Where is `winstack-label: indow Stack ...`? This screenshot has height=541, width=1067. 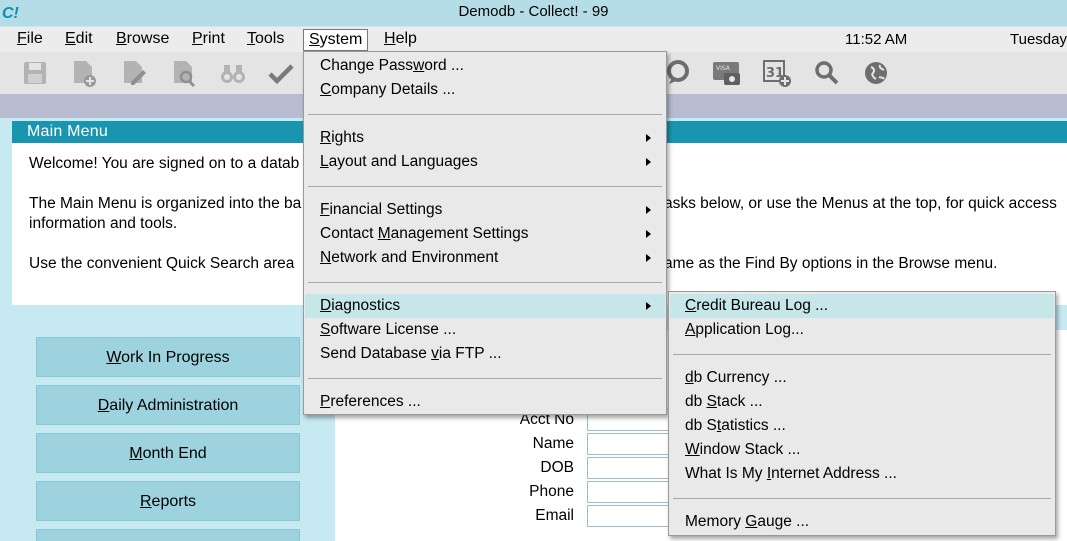 winstack-label: indow Stack ... is located at coordinates (750, 449).